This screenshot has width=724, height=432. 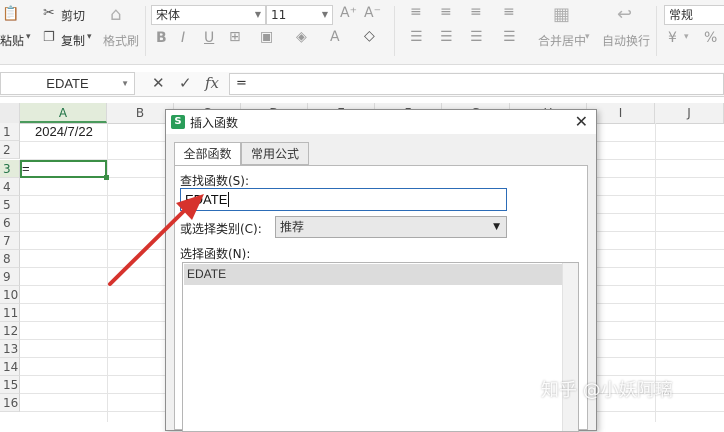 I want to click on percent-icon: %, so click(x=710, y=38).